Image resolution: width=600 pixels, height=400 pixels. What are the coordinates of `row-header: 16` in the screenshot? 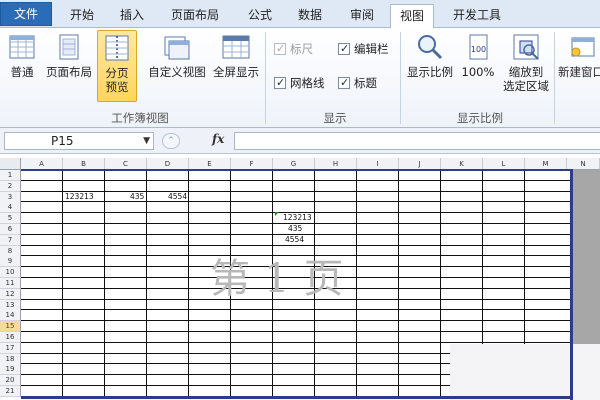 It's located at (10, 337).